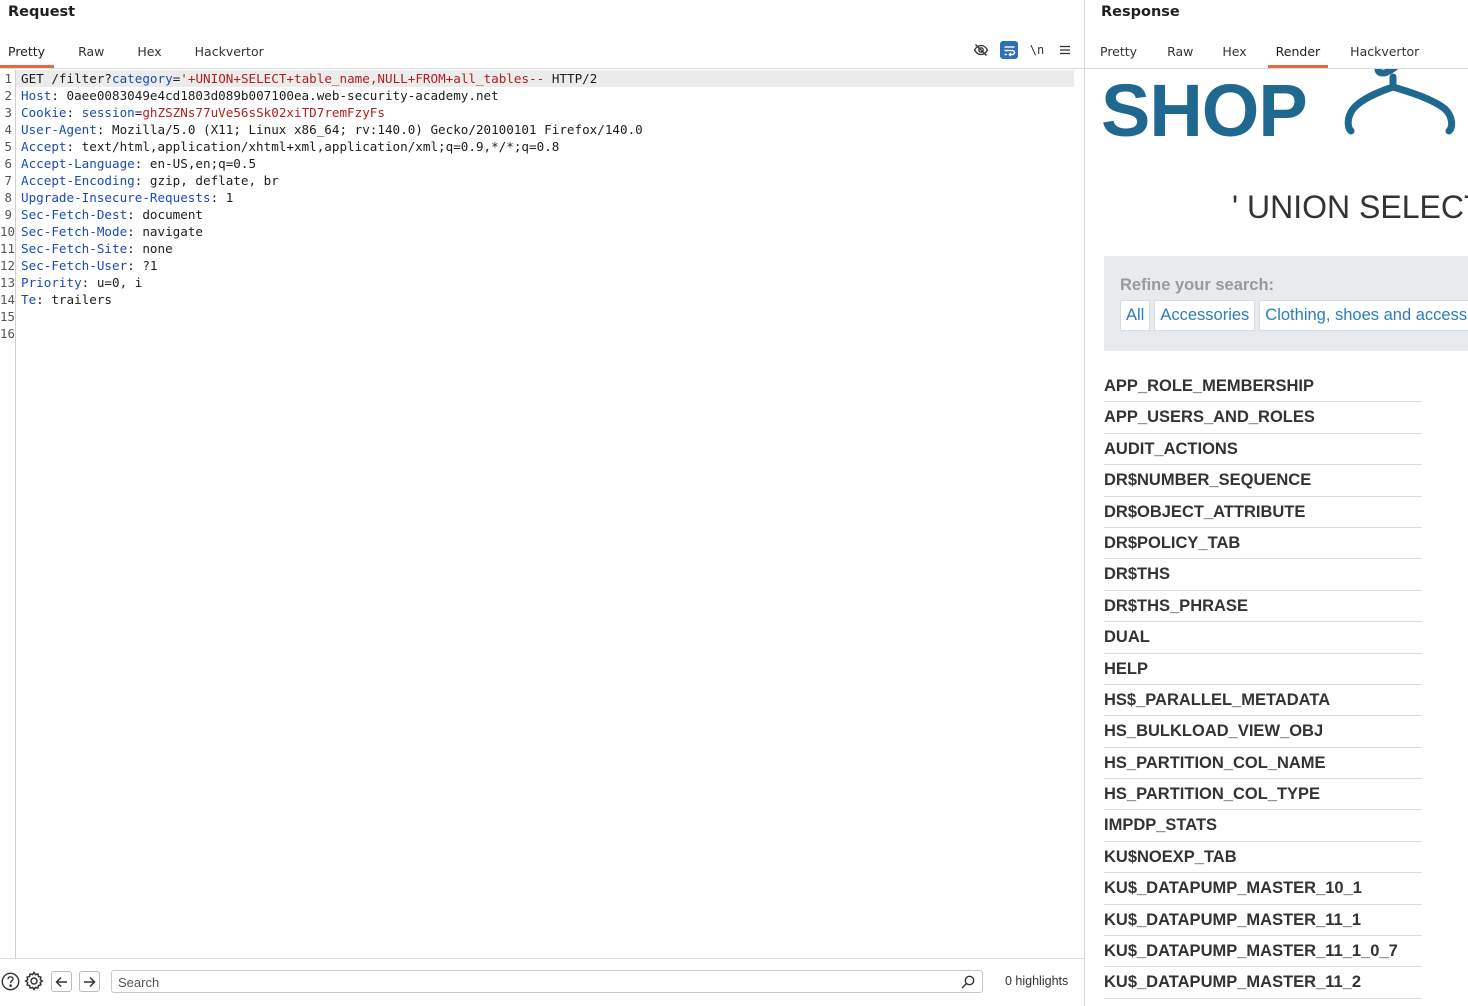 This screenshot has height=1006, width=1468. I want to click on hamburger-menu-icon, so click(1065, 50).